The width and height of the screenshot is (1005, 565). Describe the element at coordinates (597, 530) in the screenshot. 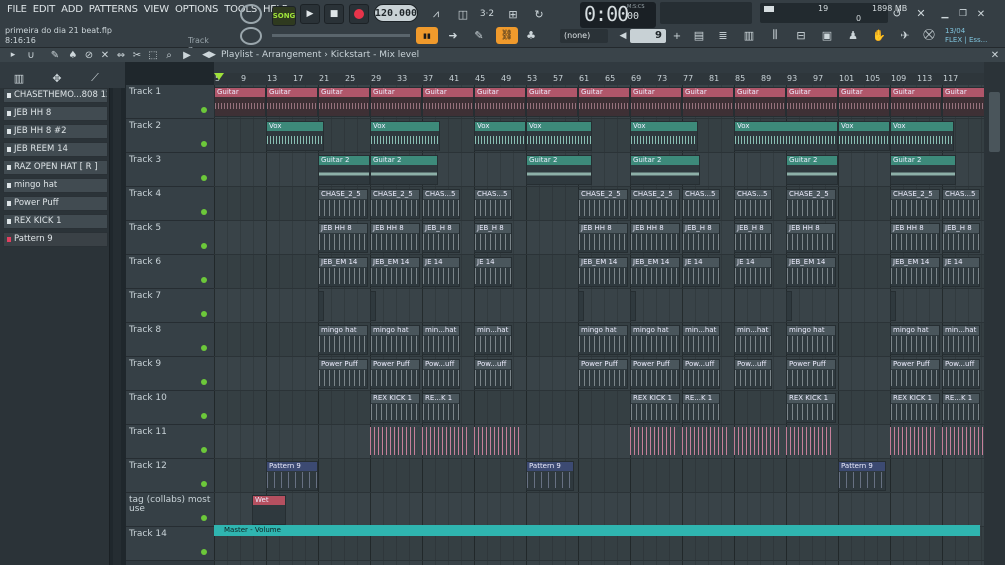

I see `master-volume-clip: Master - Volume` at that location.